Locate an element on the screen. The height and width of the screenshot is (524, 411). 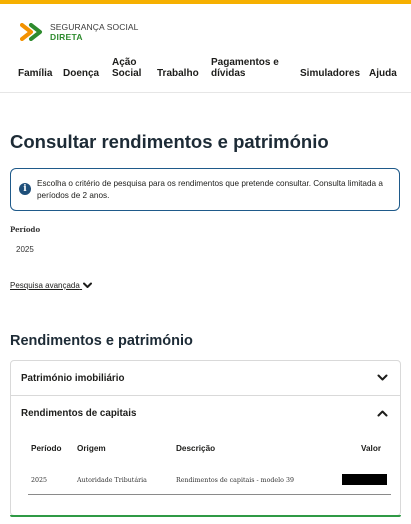
accordion-header-patrimonio-imobiliario: Património imobiliário is located at coordinates (205, 378).